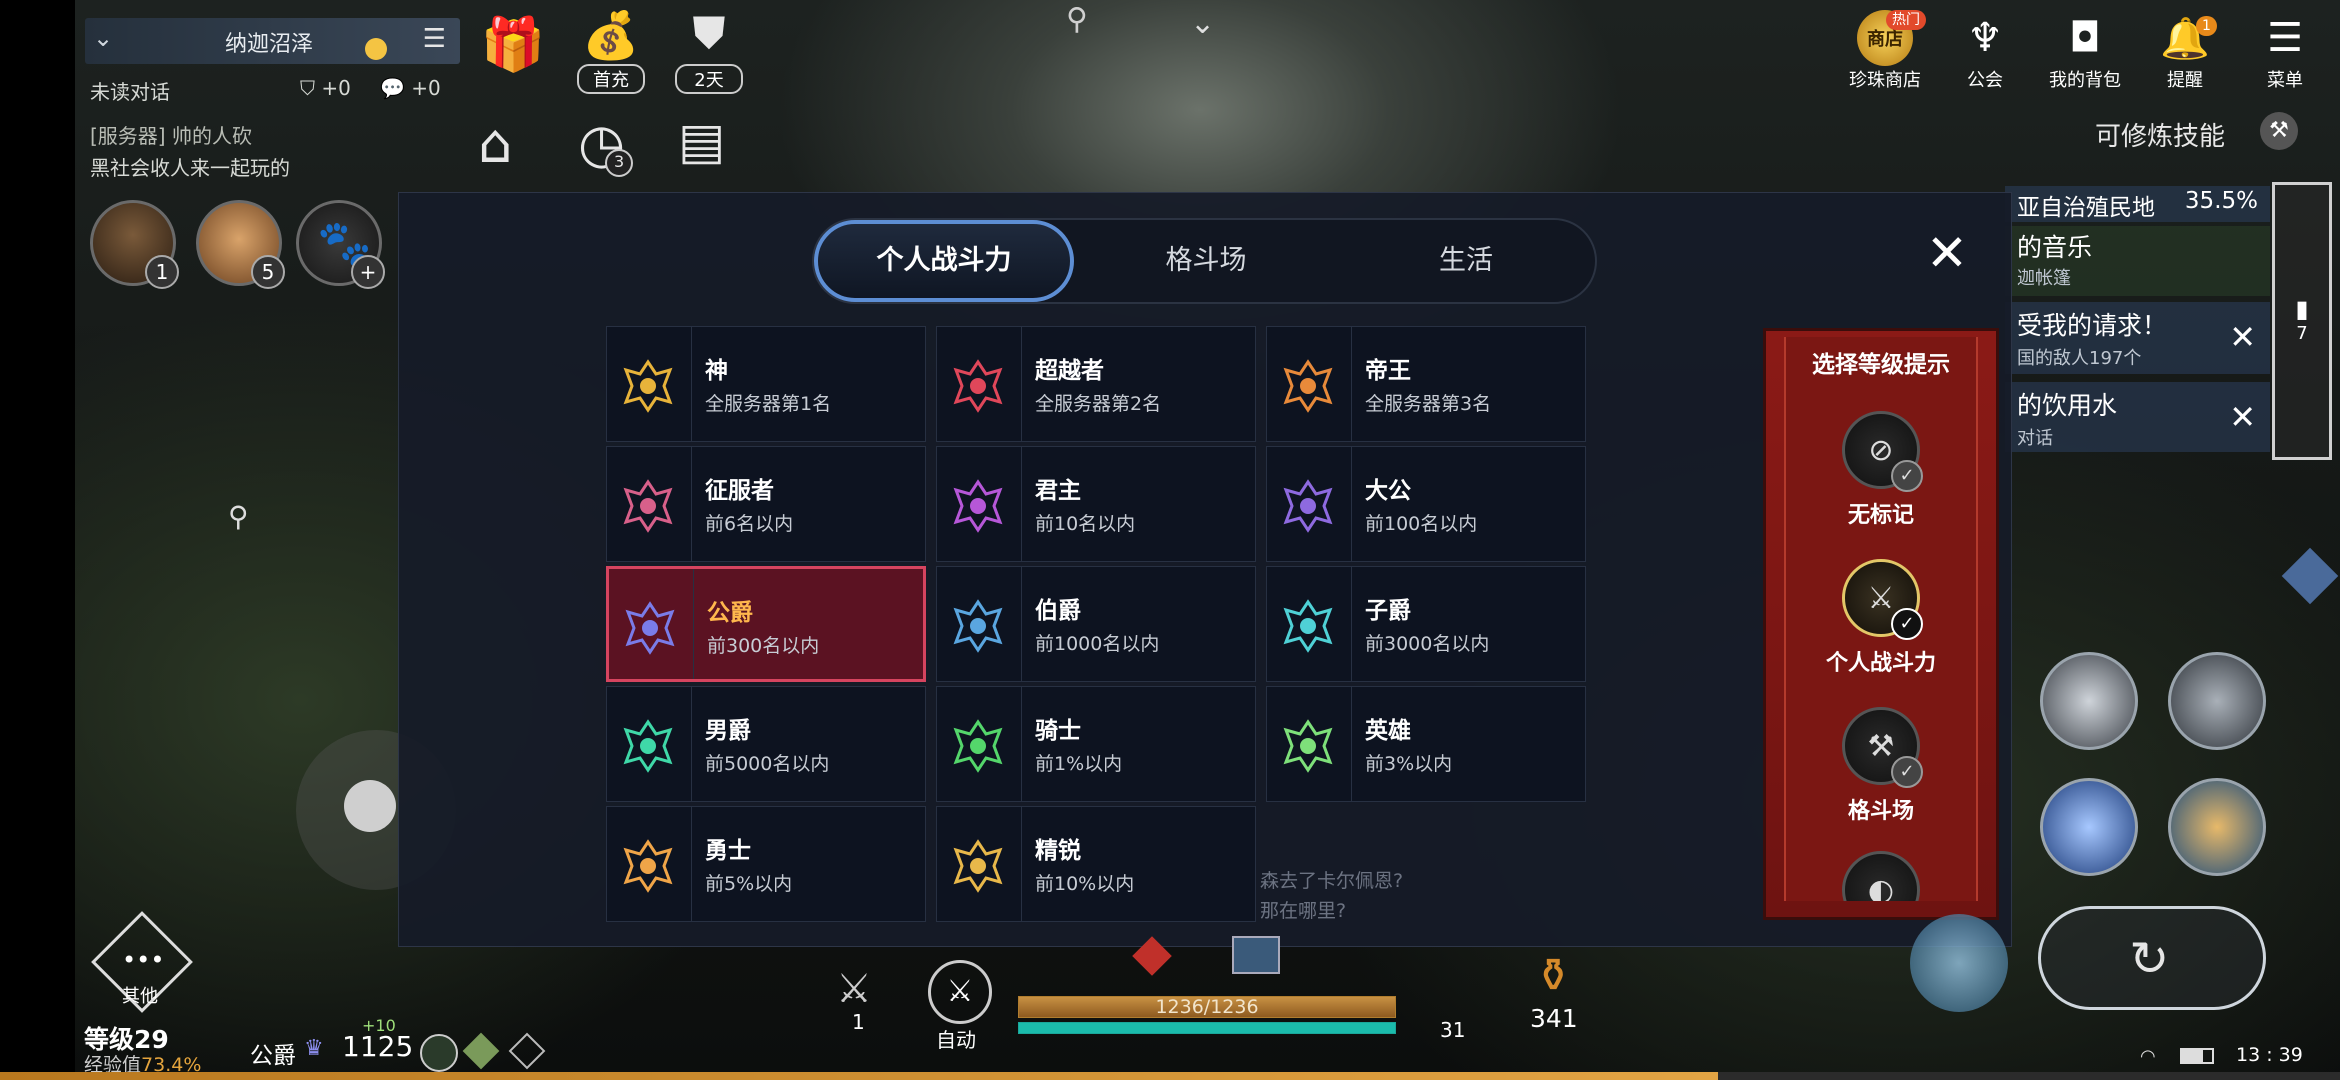  Describe the element at coordinates (2137, 417) in the screenshot. I see `quest-item: 的饮用水 对话 ✕` at that location.